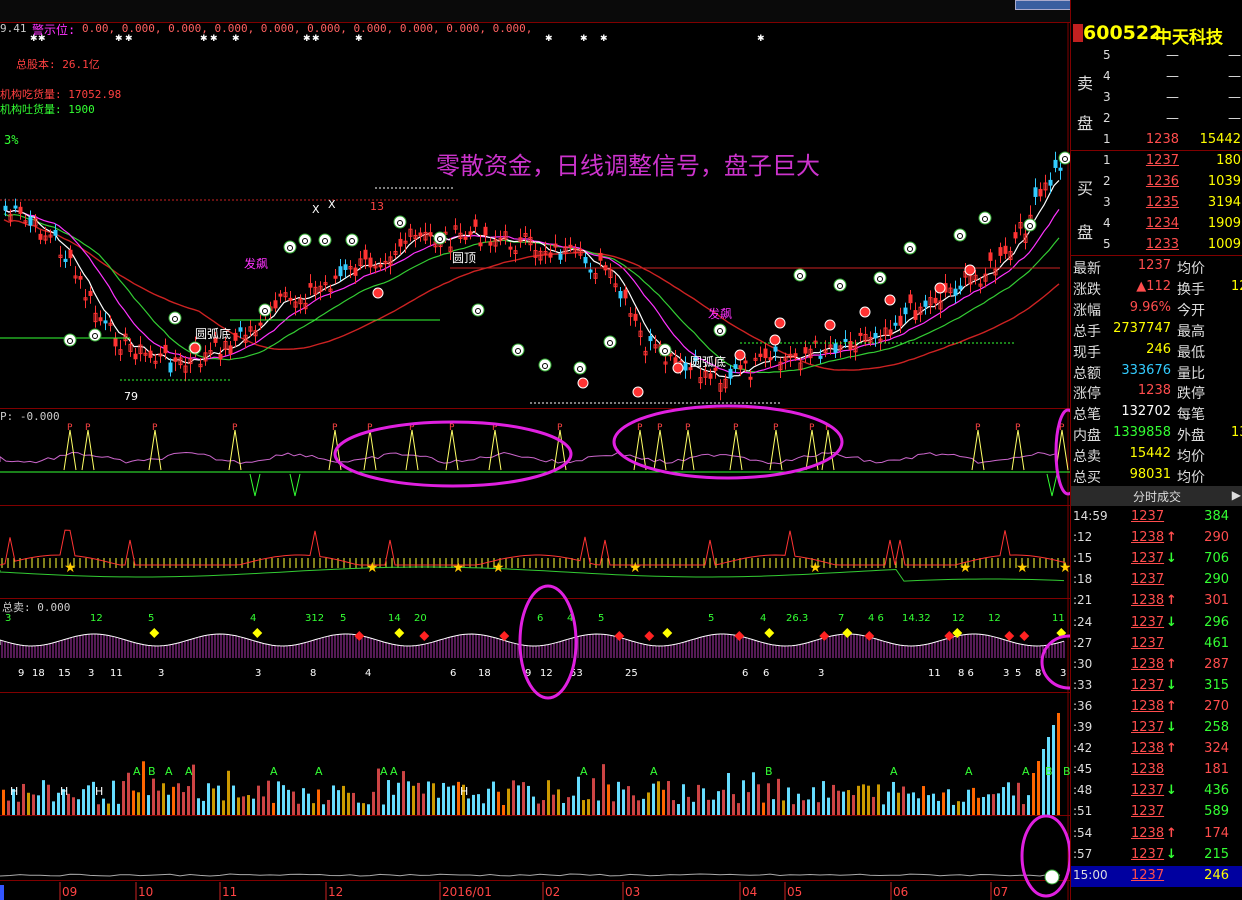 The image size is (1242, 900). Describe the element at coordinates (1216, 812) in the screenshot. I see `tick-volume: 589` at that location.